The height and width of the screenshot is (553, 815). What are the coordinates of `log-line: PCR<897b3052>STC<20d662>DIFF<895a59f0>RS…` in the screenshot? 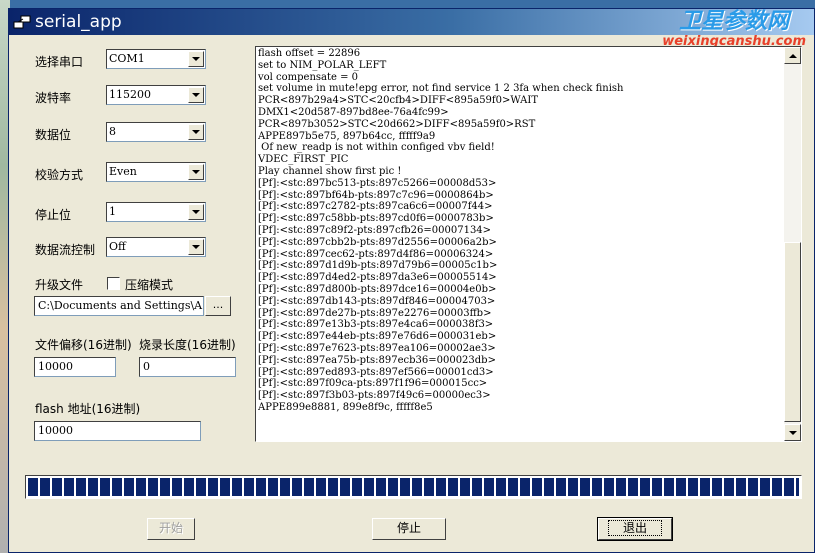 It's located at (397, 124).